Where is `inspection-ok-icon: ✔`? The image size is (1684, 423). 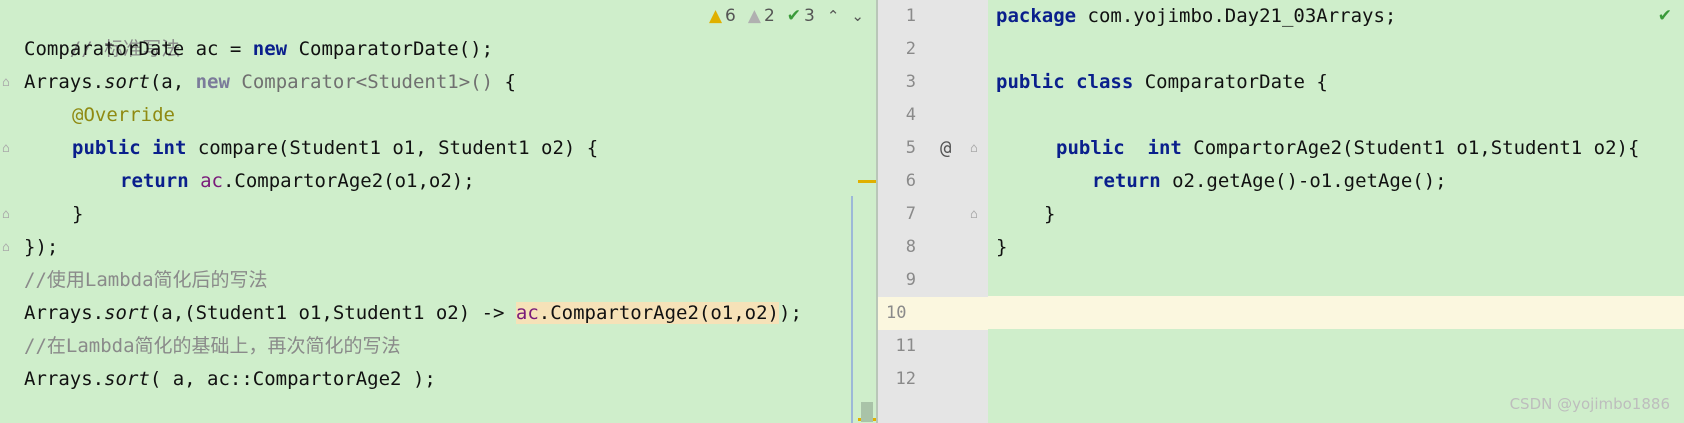
inspection-ok-icon: ✔ is located at coordinates (1665, 16).